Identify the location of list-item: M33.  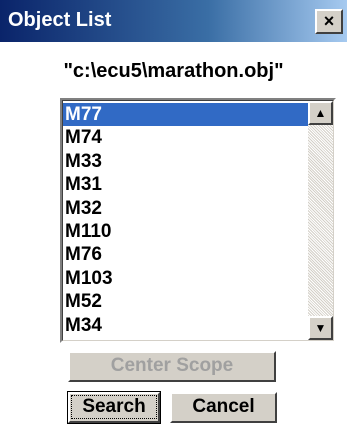
(186, 161).